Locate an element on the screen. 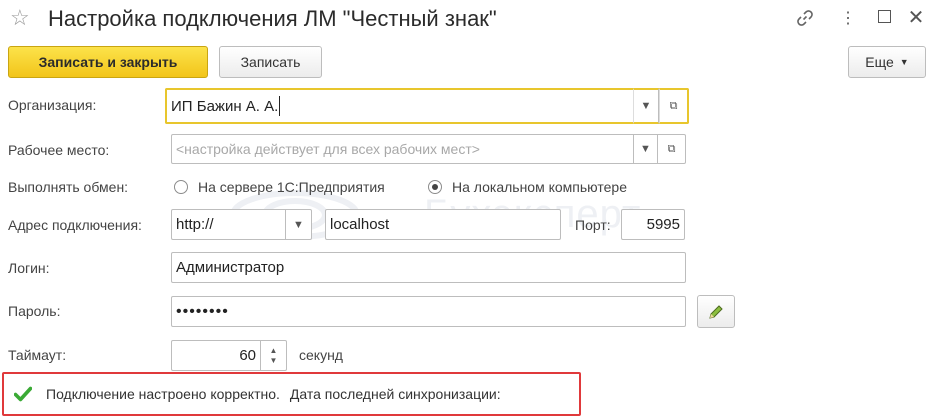  organization-label: Организация: is located at coordinates (52, 105).